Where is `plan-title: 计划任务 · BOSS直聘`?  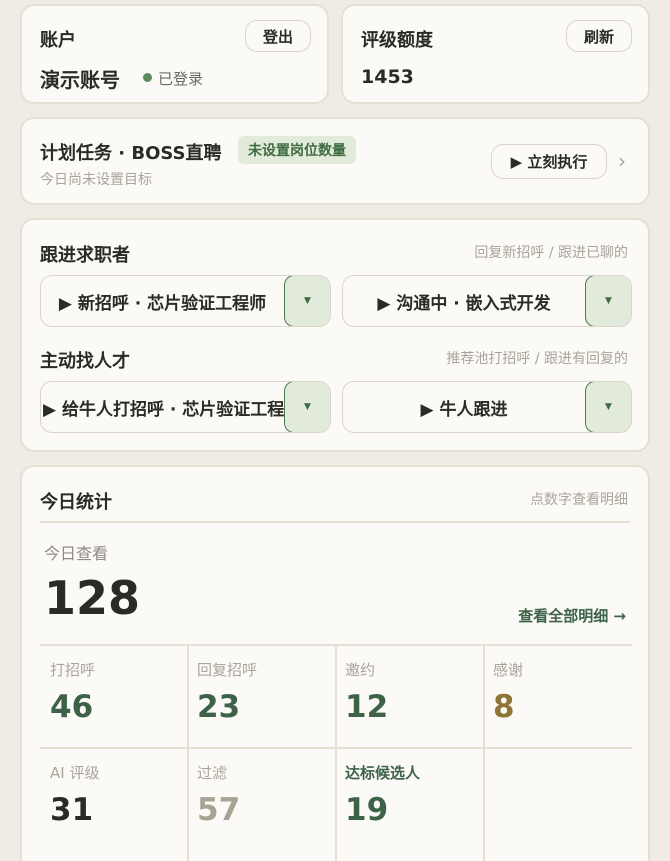 plan-title: 计划任务 · BOSS直聘 is located at coordinates (131, 153).